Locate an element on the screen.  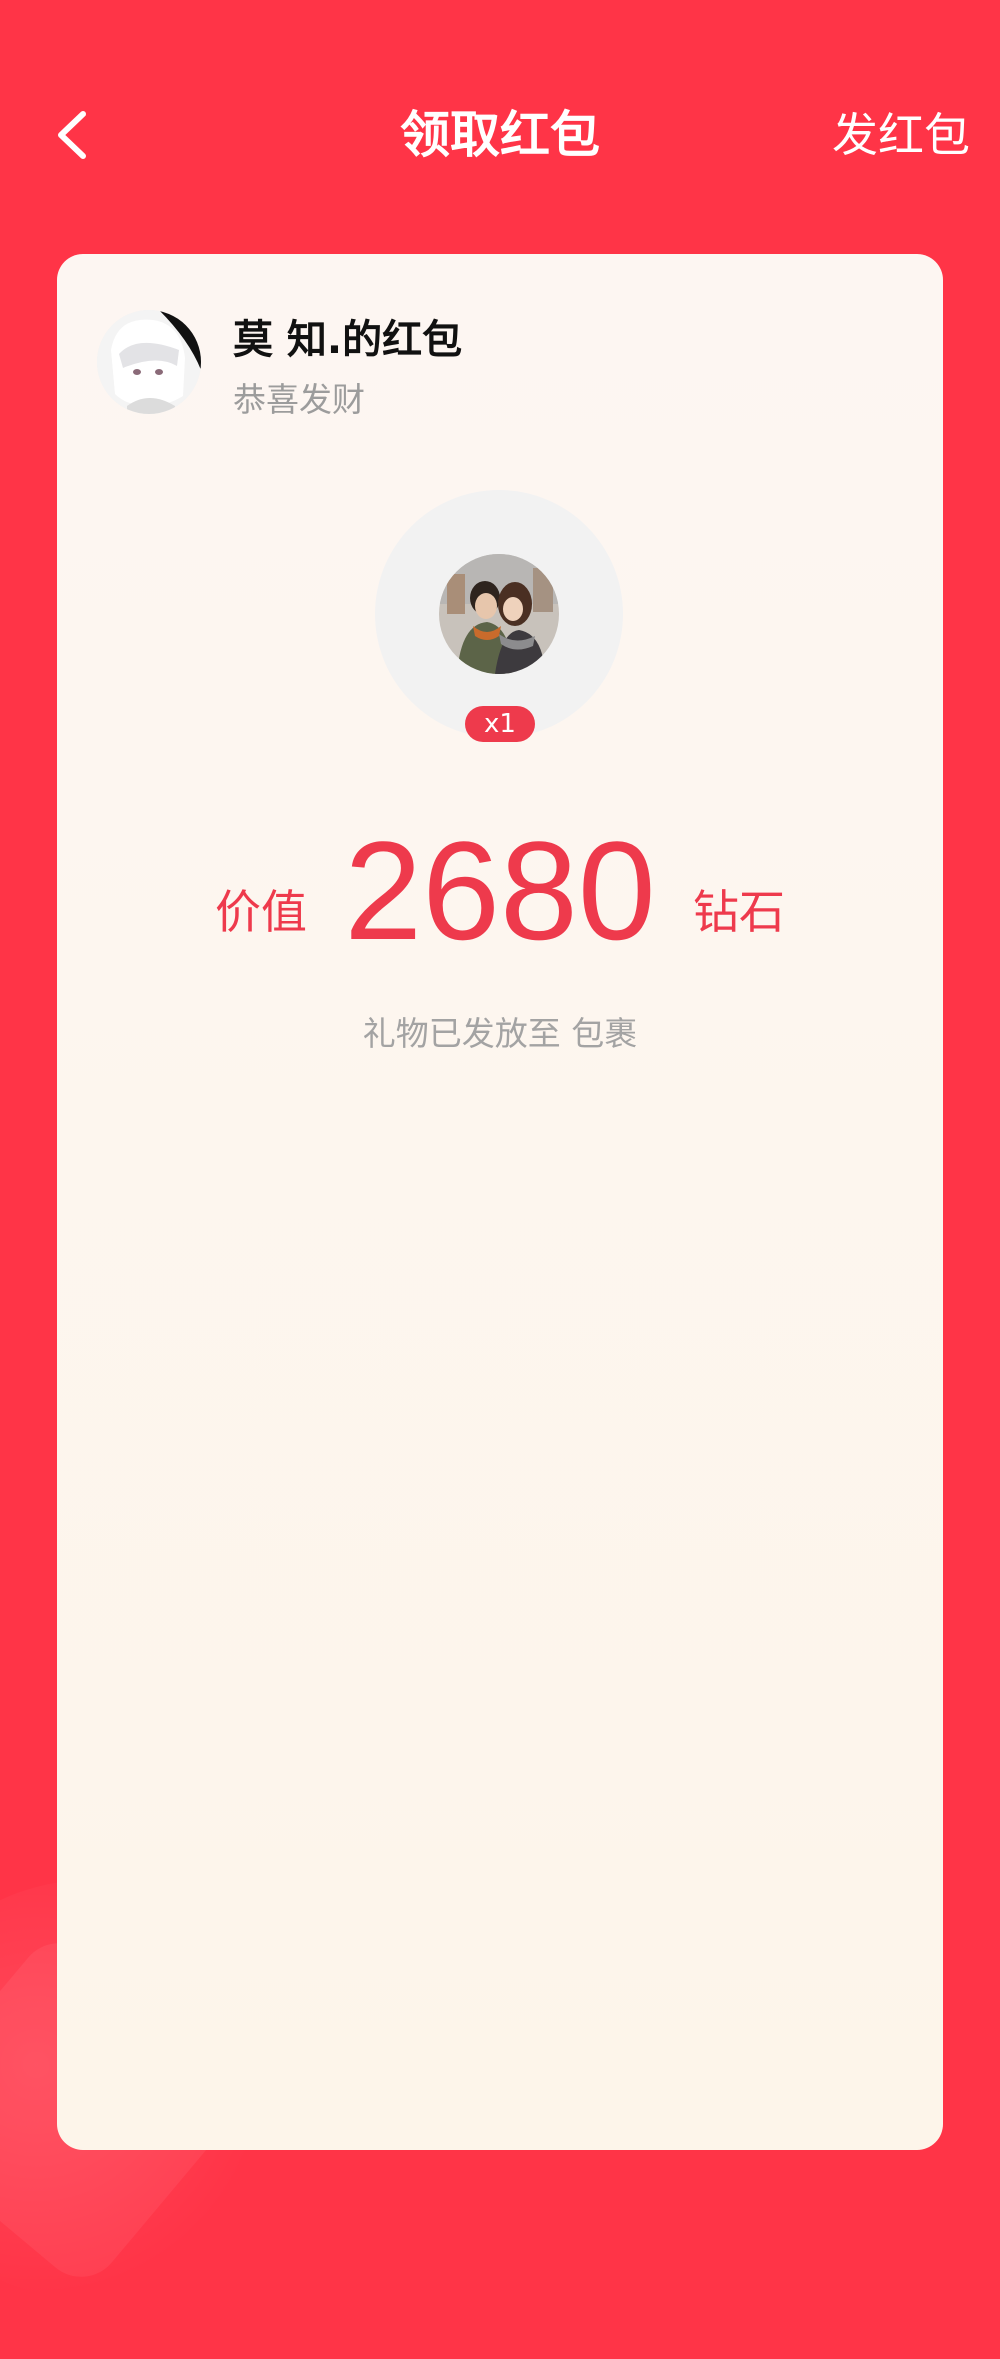
delivery-note: 礼物已发放至 包裹 is located at coordinates (500, 1033).